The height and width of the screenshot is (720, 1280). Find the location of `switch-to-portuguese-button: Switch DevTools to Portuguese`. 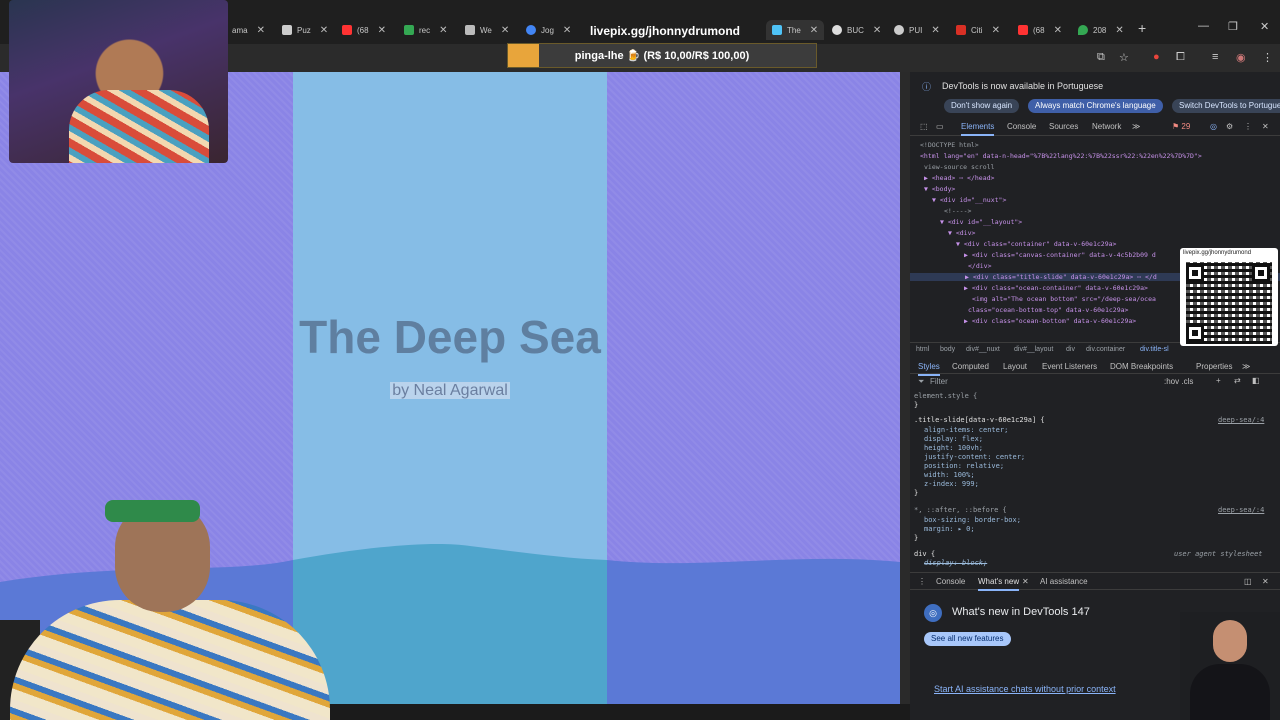

switch-to-portuguese-button: Switch DevTools to Portuguese is located at coordinates (1226, 106).